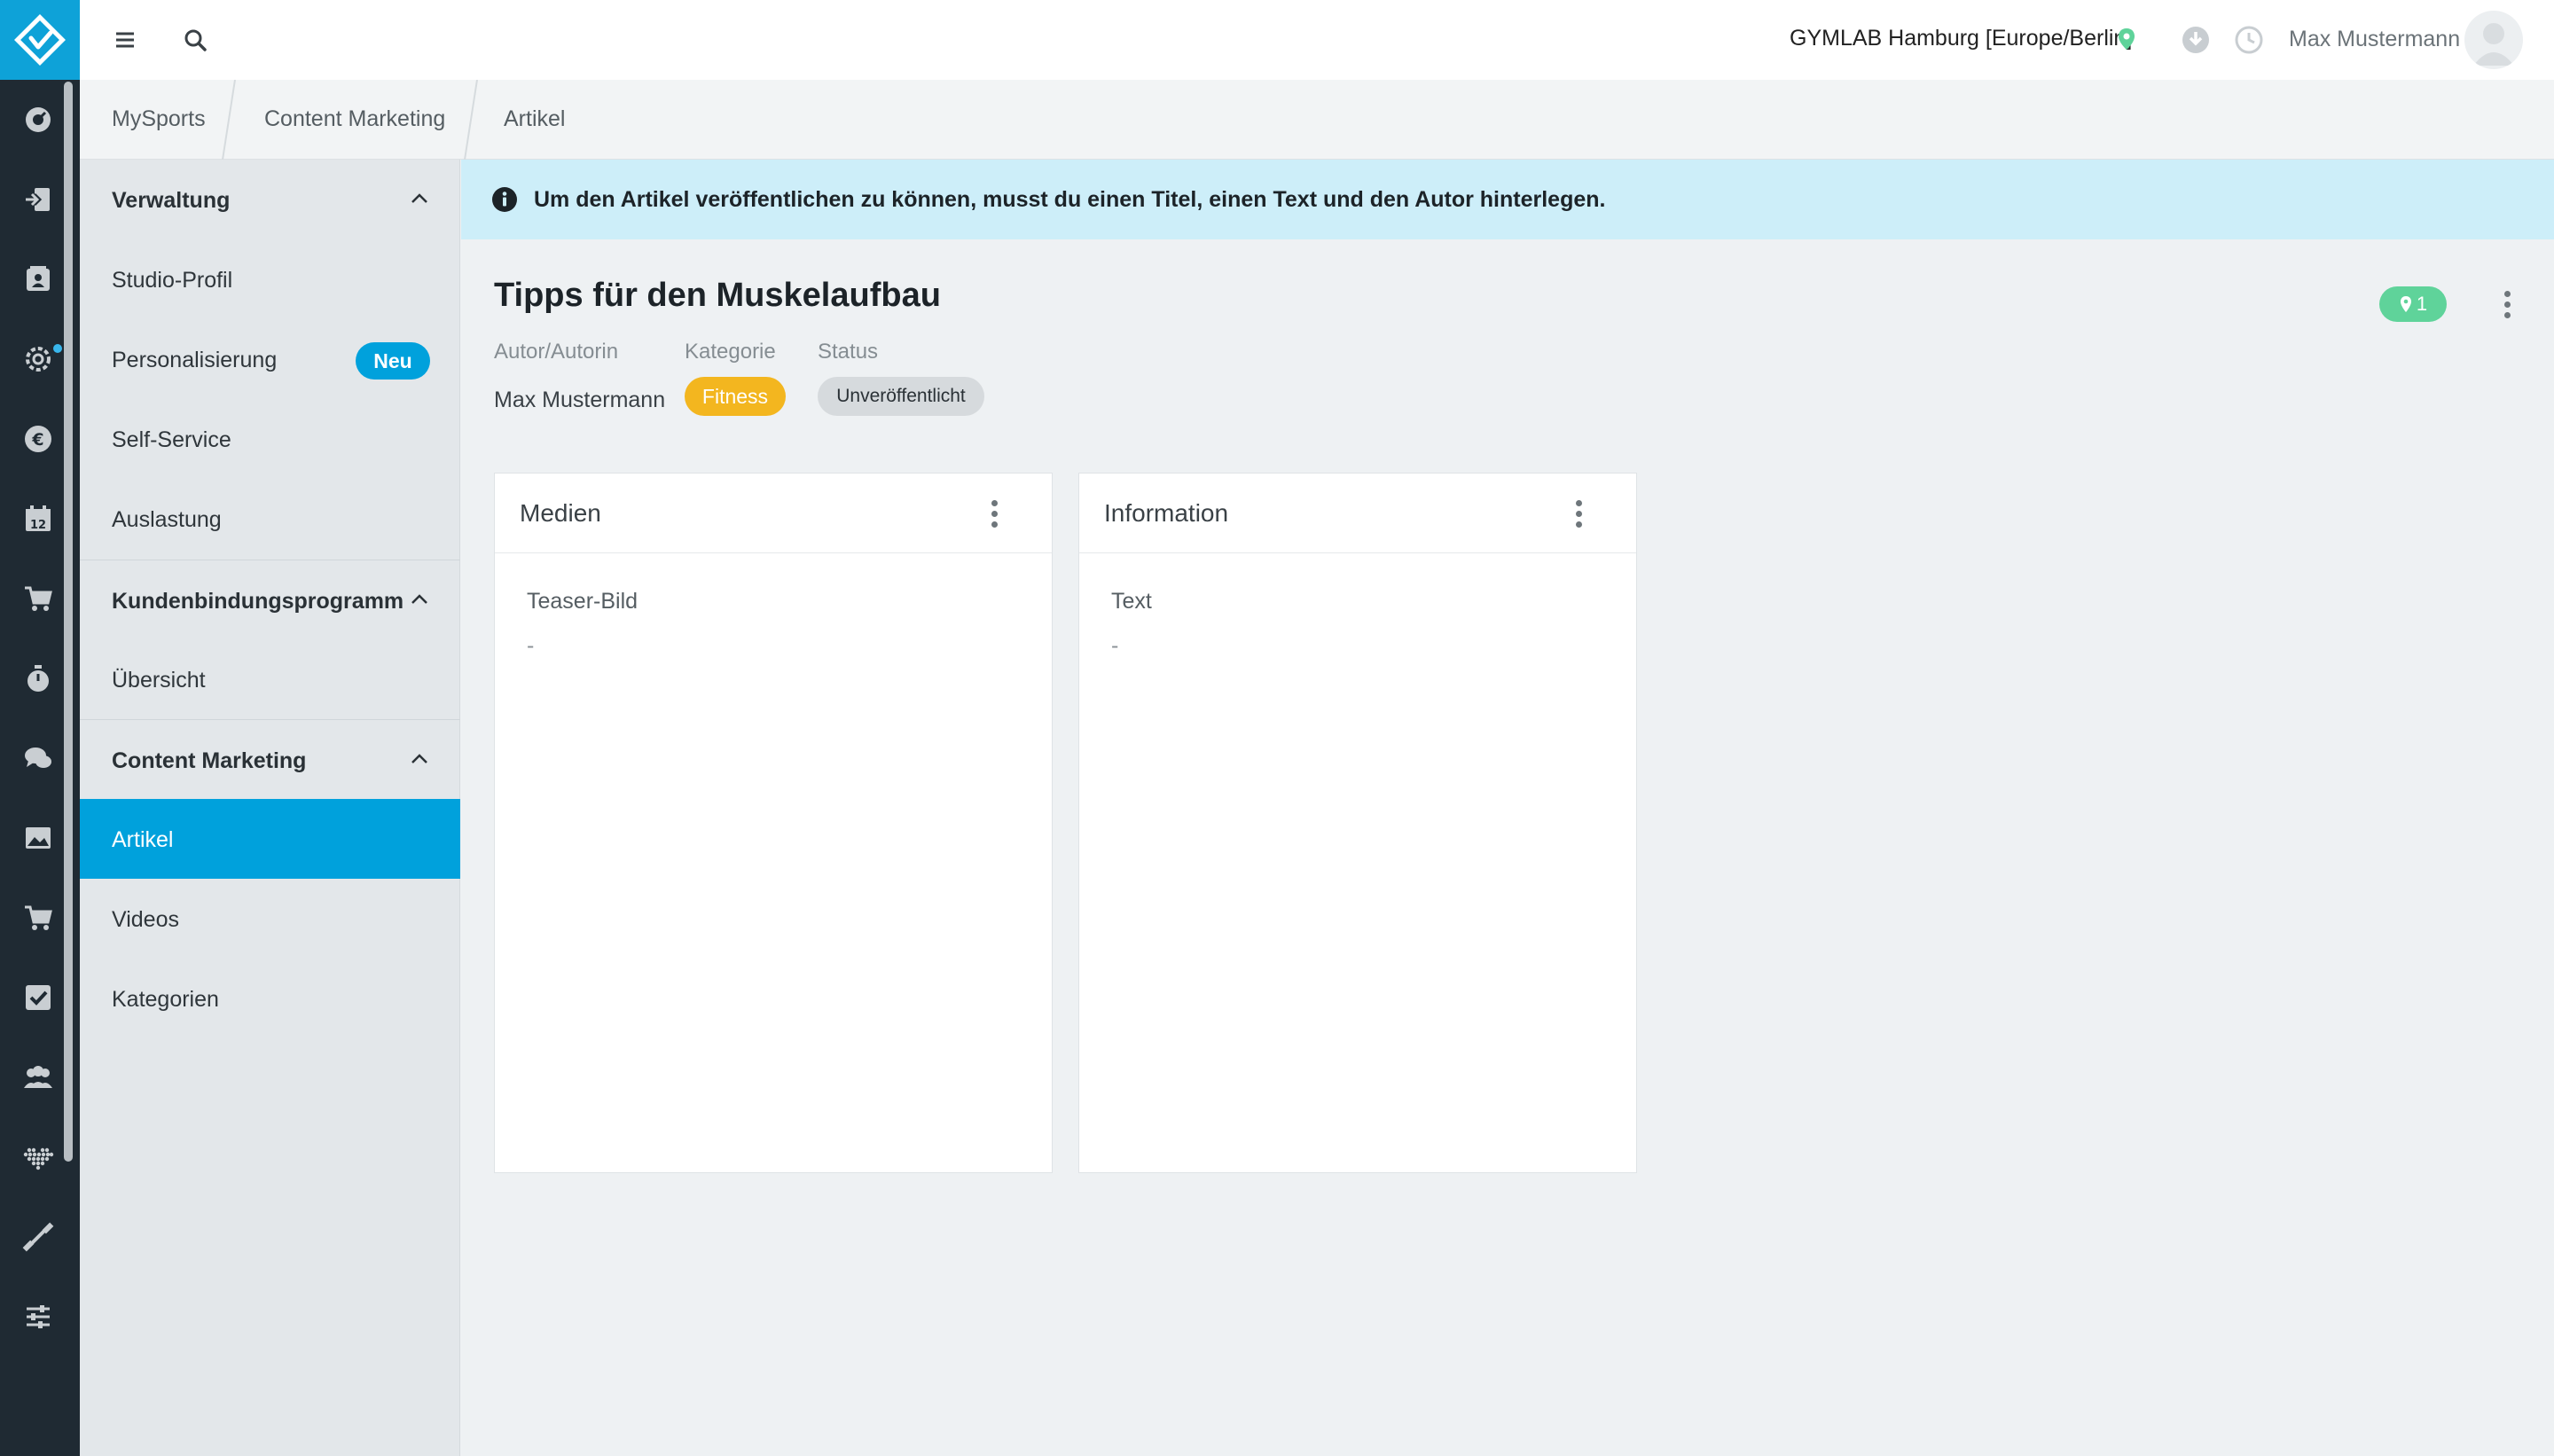 The height and width of the screenshot is (1456, 2554). I want to click on sidebar-item-kategorien: Kategorien, so click(270, 998).